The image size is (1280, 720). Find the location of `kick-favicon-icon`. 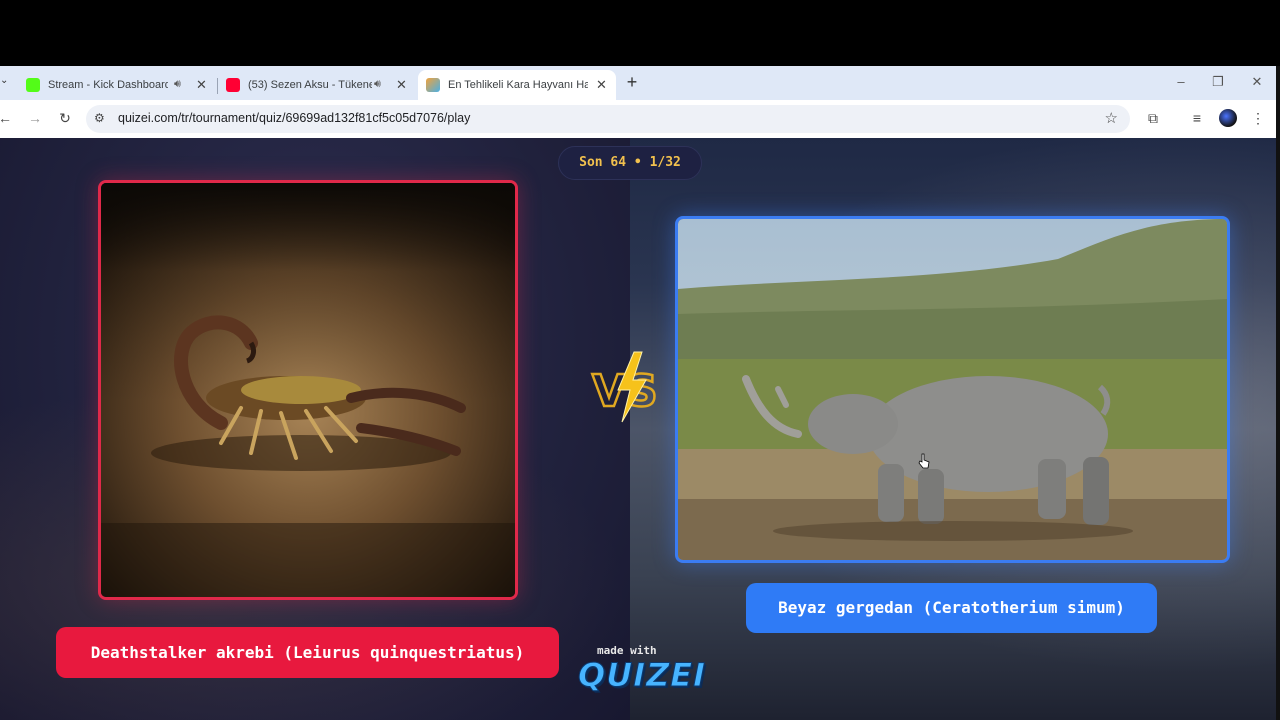

kick-favicon-icon is located at coordinates (33, 85).